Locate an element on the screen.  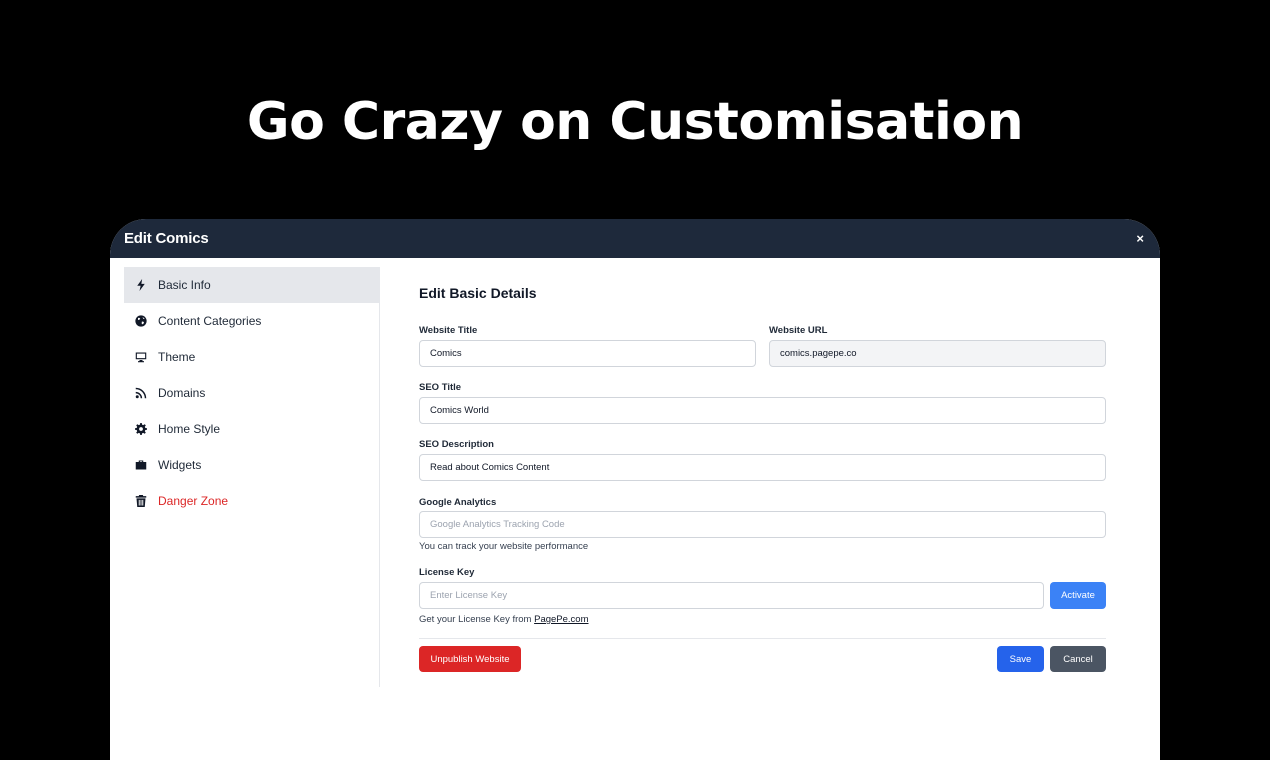
website-url-label: Website URL is located at coordinates (798, 330).